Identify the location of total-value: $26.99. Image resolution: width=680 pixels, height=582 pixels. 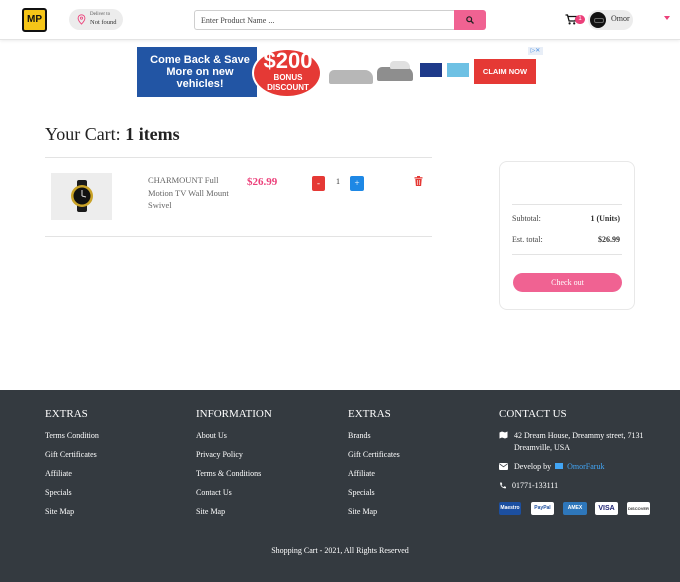
(609, 239).